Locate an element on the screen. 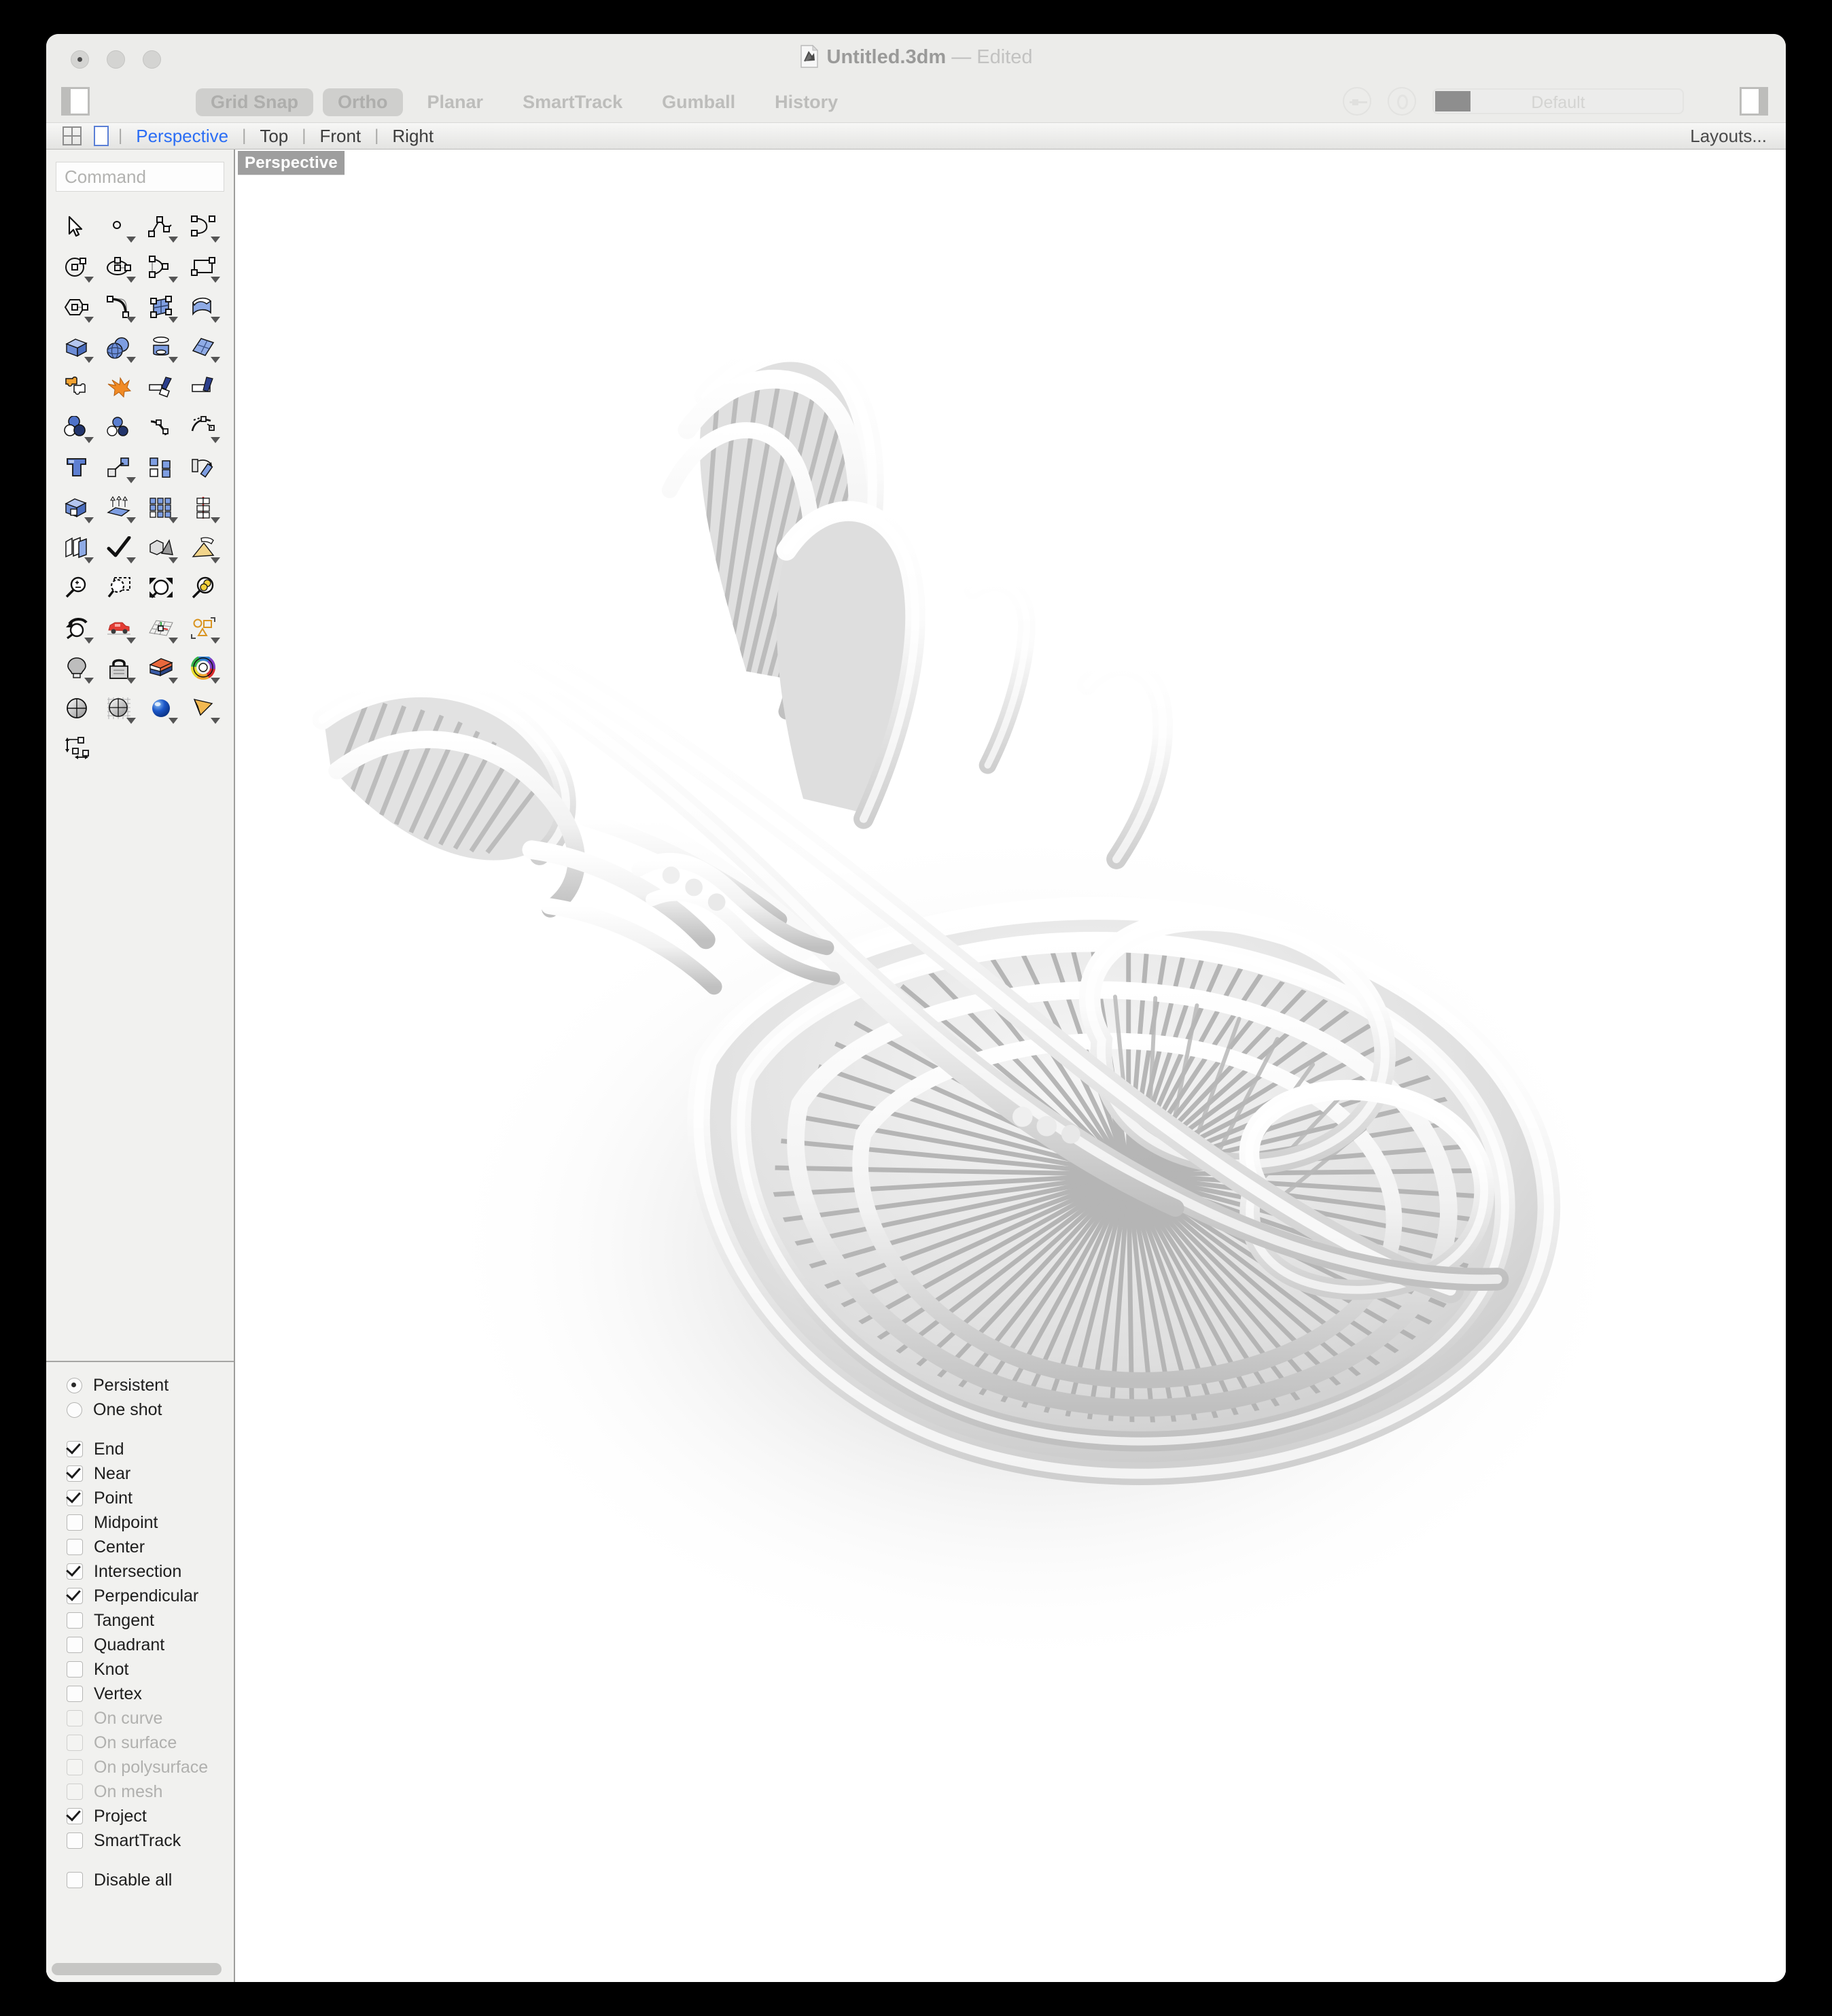 The height and width of the screenshot is (2016, 1832). box-solid-icon is located at coordinates (77, 347).